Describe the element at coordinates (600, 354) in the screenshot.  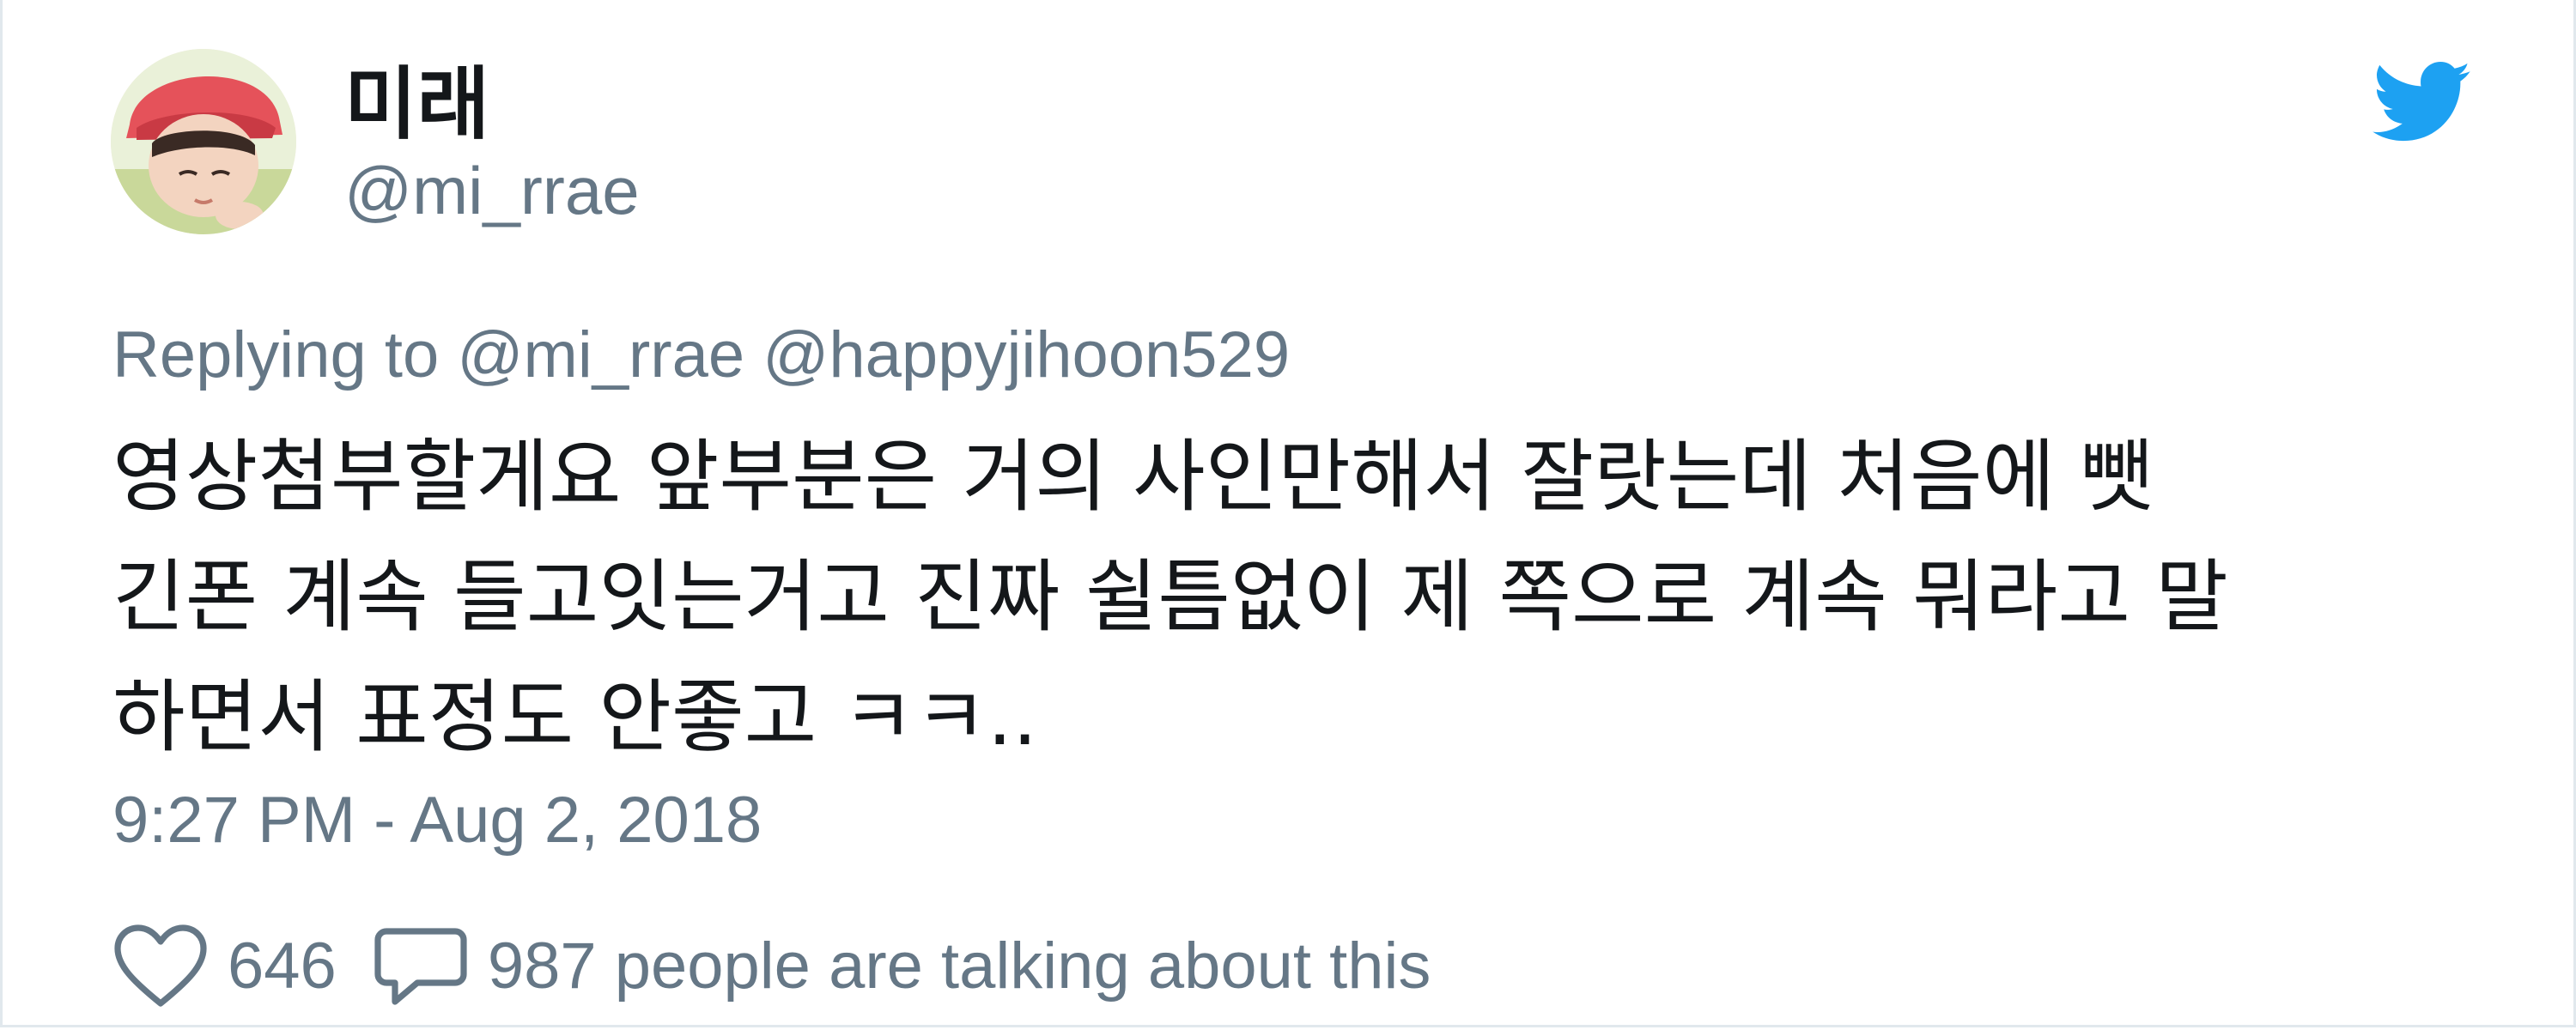
I see `reply-mention-link: @mi_rrae` at that location.